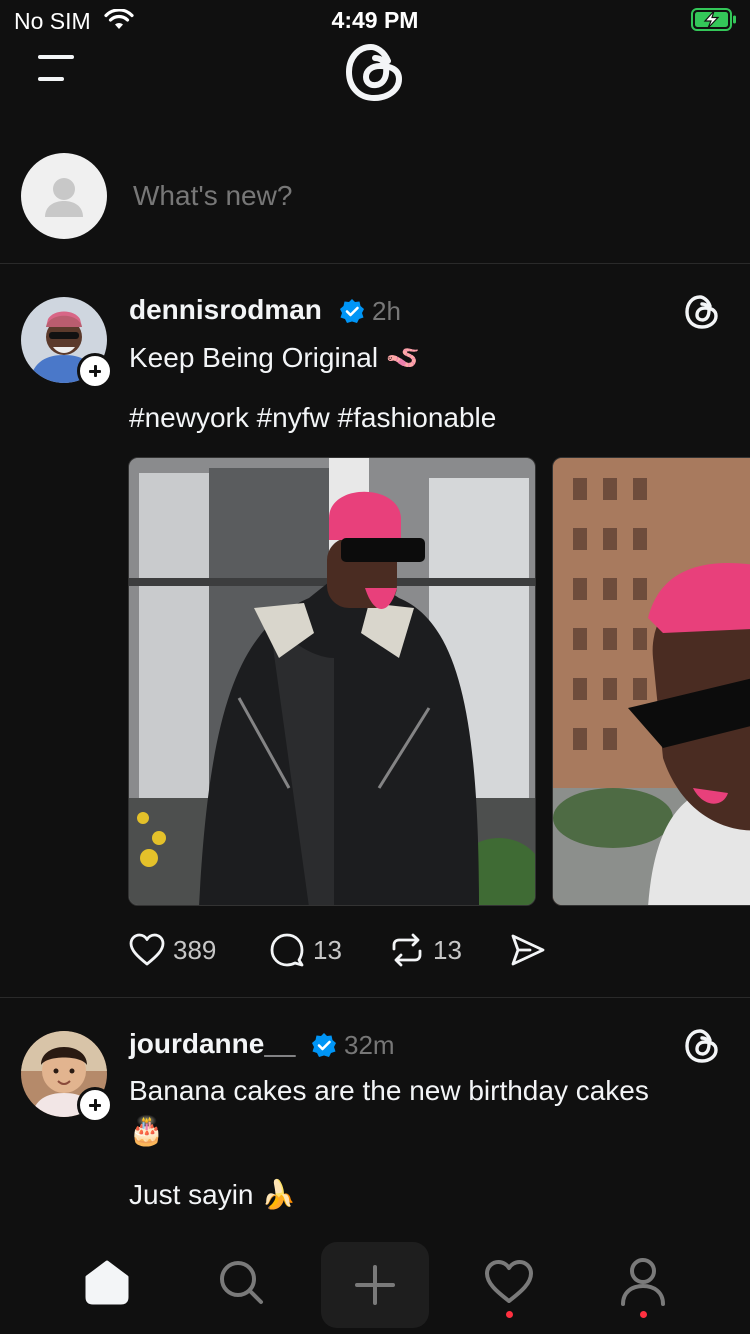 The height and width of the screenshot is (1334, 750). What do you see at coordinates (651, 681) in the screenshot?
I see `post-image` at bounding box center [651, 681].